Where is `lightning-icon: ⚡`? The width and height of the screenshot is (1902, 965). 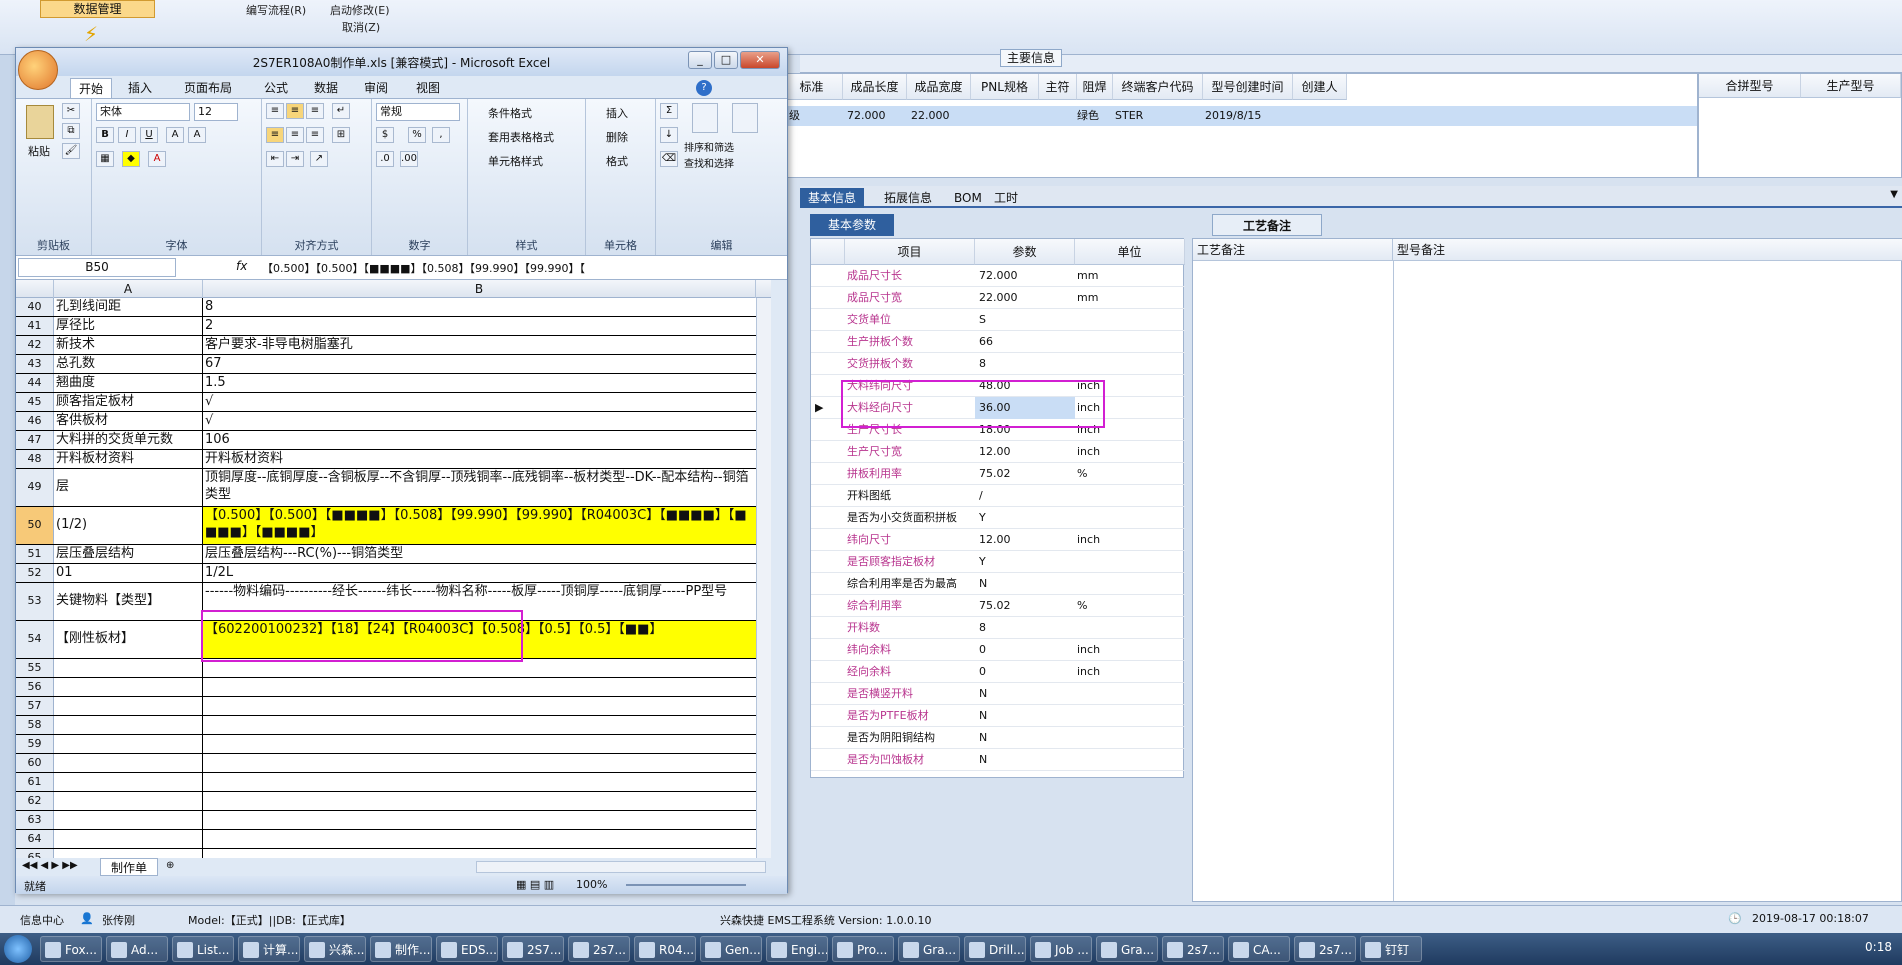 lightning-icon: ⚡ is located at coordinates (92, 34).